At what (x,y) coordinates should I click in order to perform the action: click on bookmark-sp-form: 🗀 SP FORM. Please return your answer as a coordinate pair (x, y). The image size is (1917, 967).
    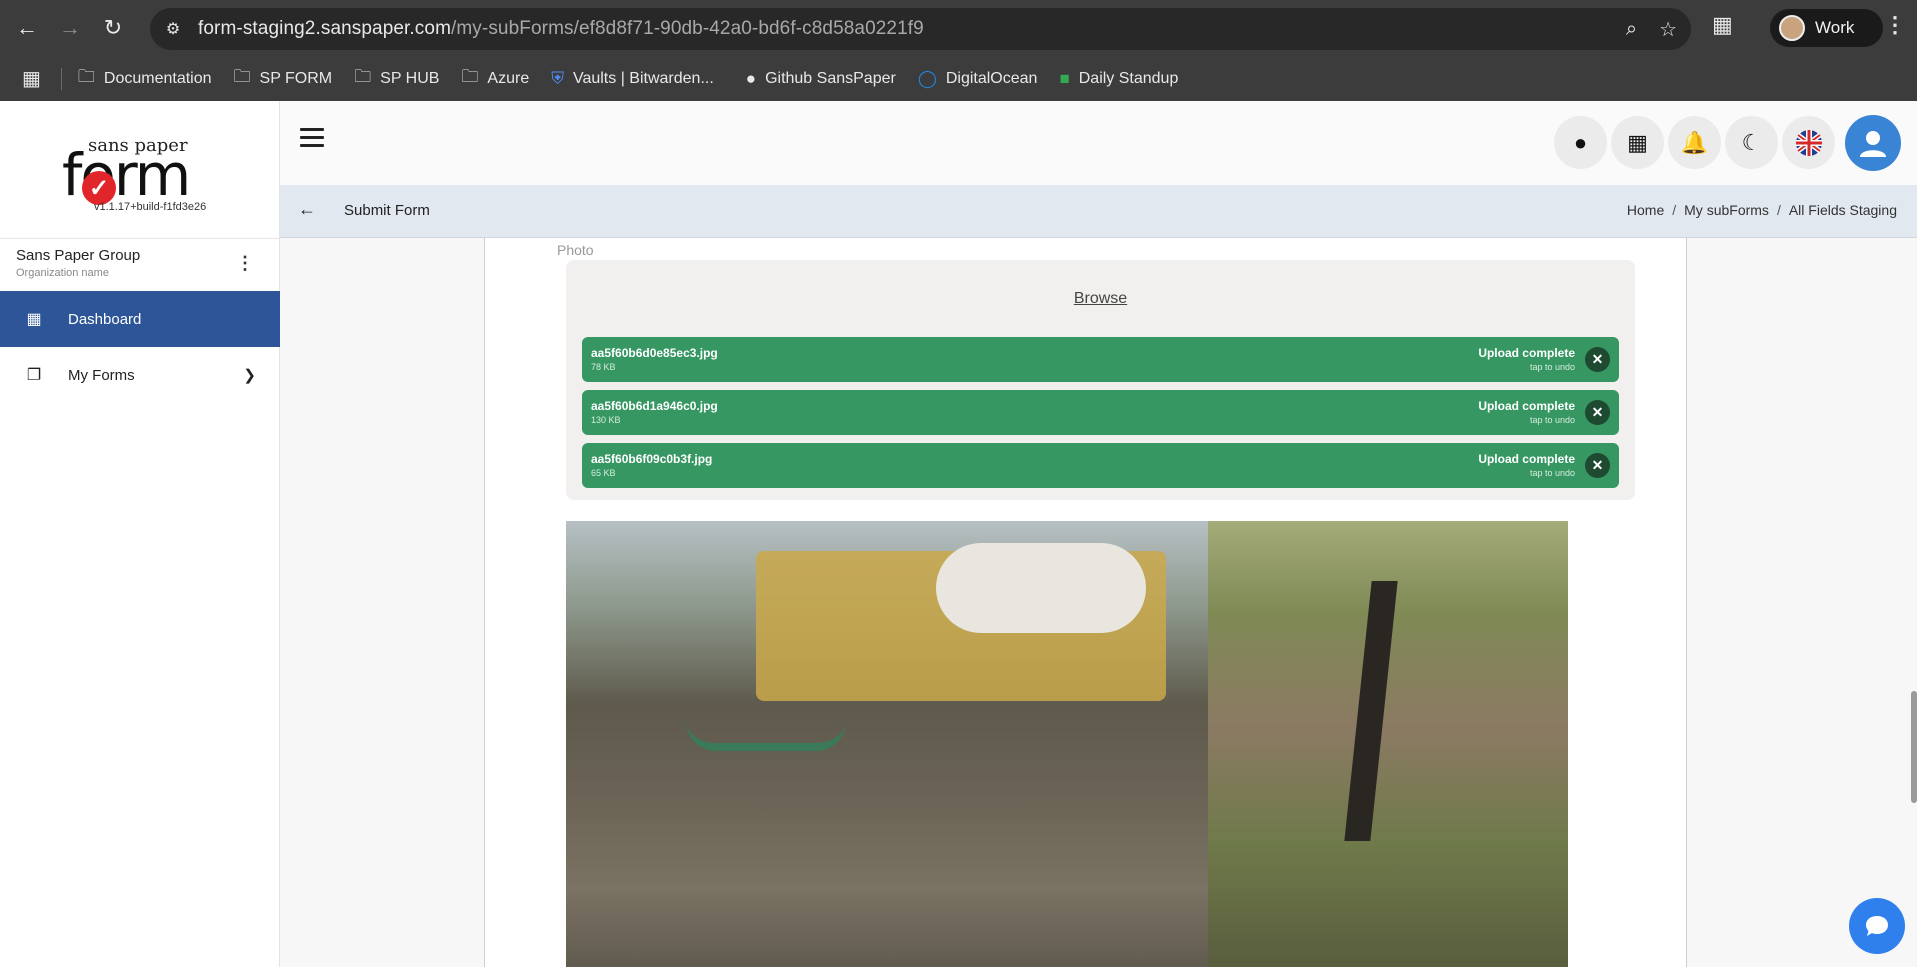
    Looking at the image, I should click on (283, 78).